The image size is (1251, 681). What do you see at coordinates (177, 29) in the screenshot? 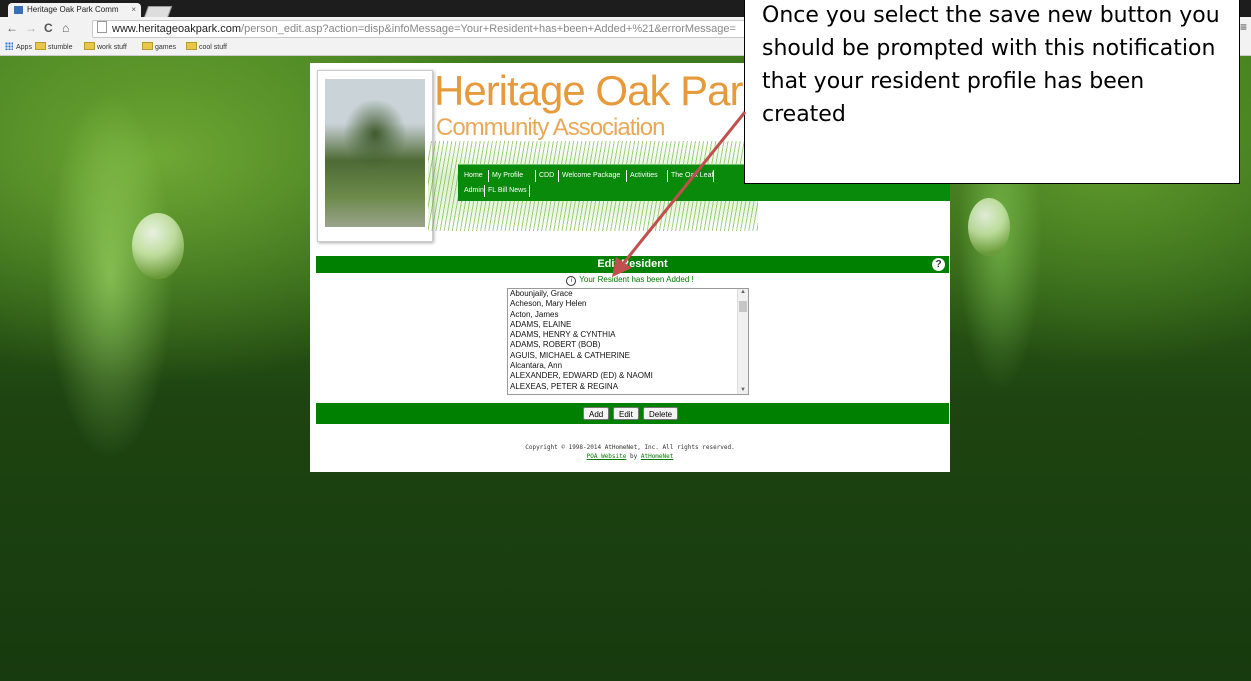
I see `url-host: www.heritageoakpark.com` at bounding box center [177, 29].